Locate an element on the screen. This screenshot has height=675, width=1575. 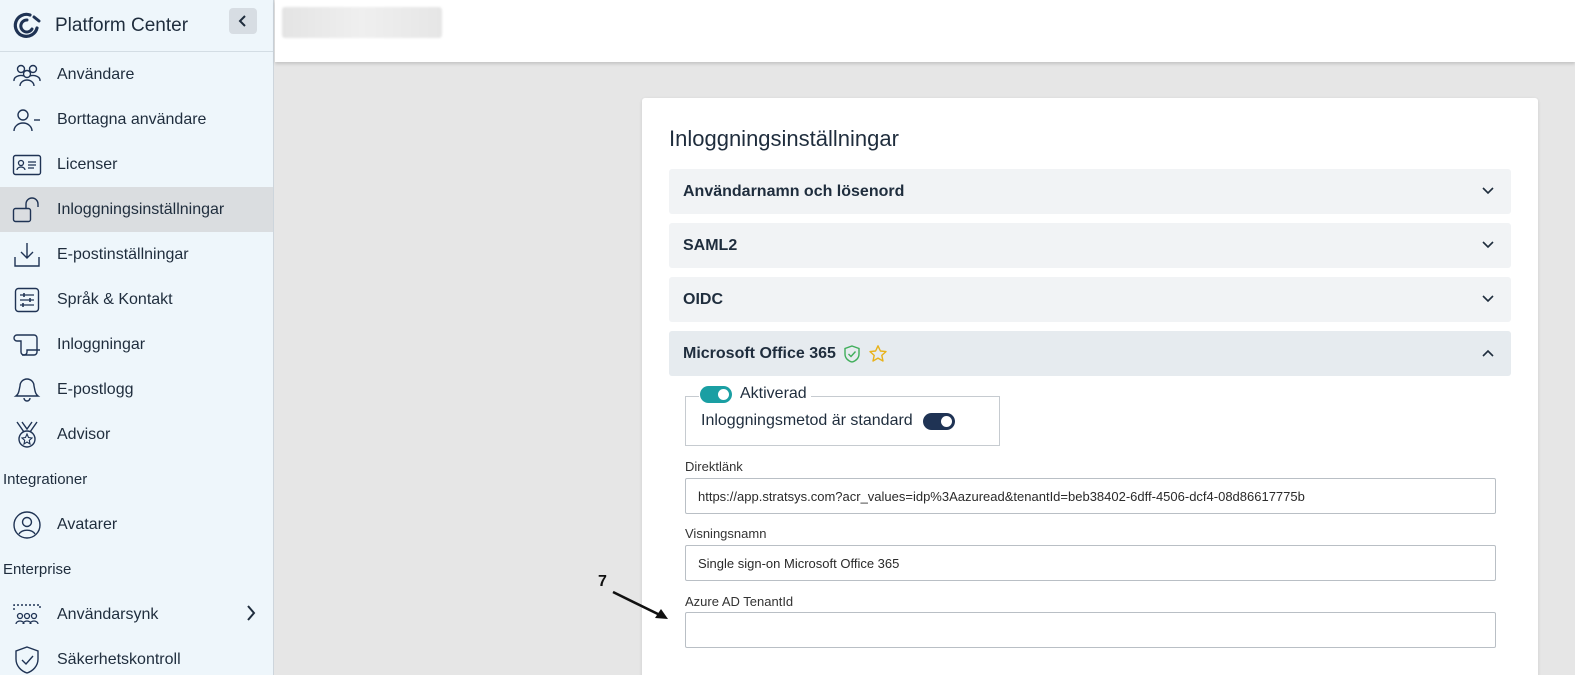
default-method-toggle is located at coordinates (938, 421).